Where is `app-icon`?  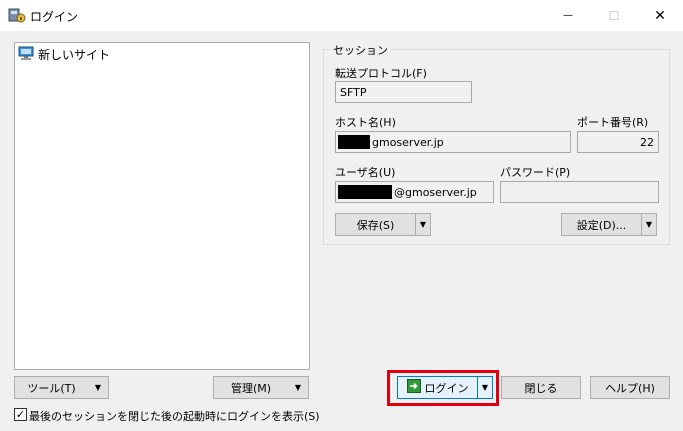 app-icon is located at coordinates (17, 15).